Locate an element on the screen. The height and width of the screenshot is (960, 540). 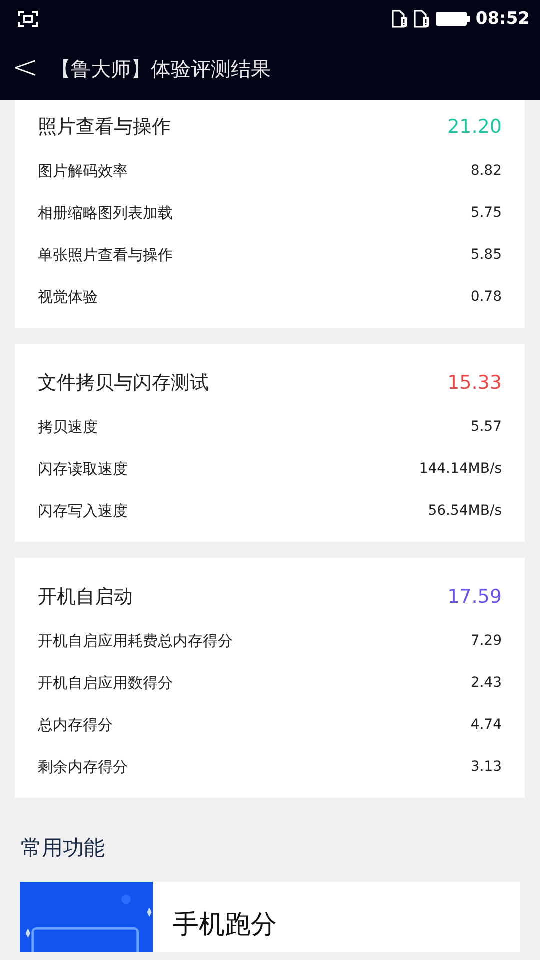
screenshot-icon is located at coordinates (28, 19).